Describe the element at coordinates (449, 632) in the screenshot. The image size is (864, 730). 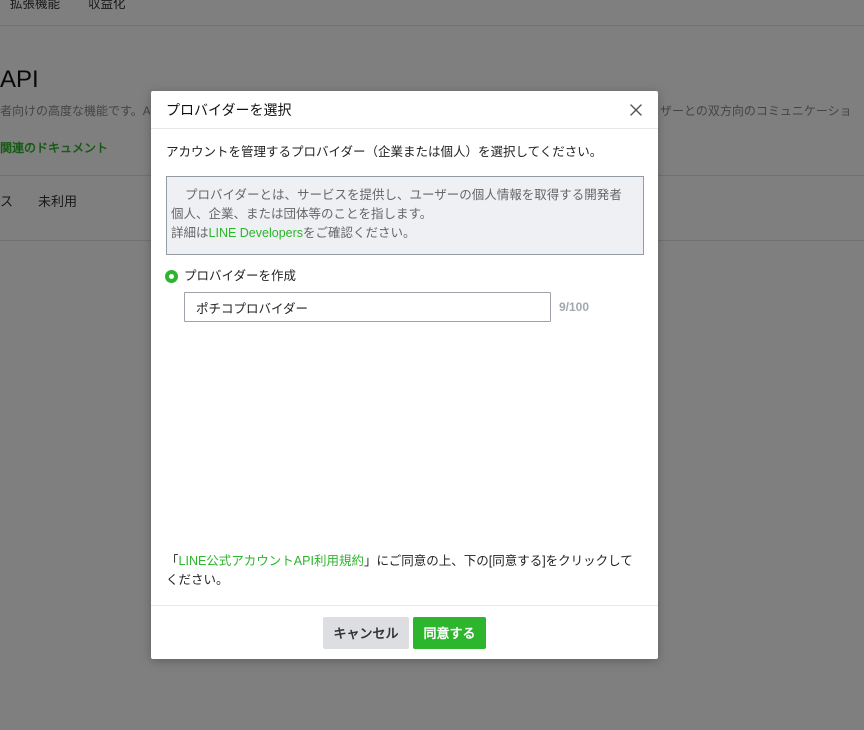
I see `agree-button: 同意する` at that location.